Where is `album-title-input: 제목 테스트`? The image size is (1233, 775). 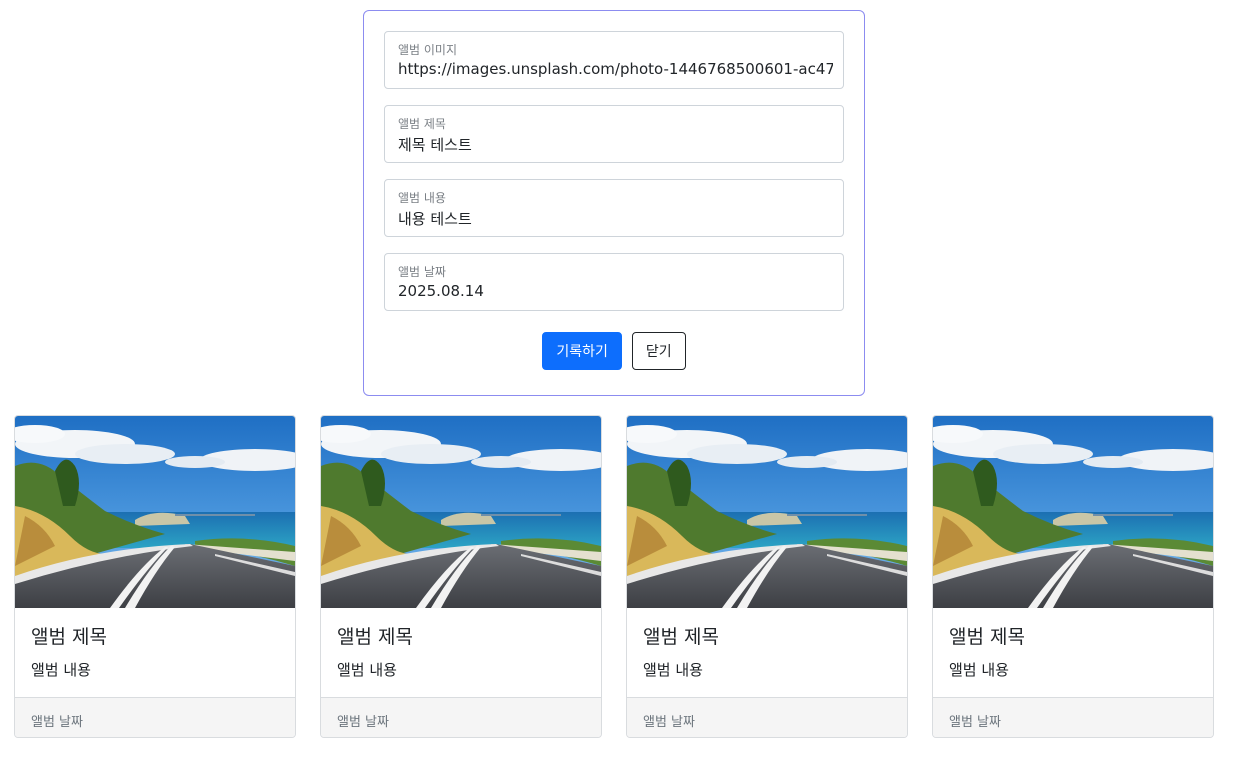
album-title-input: 제목 테스트 is located at coordinates (615, 144).